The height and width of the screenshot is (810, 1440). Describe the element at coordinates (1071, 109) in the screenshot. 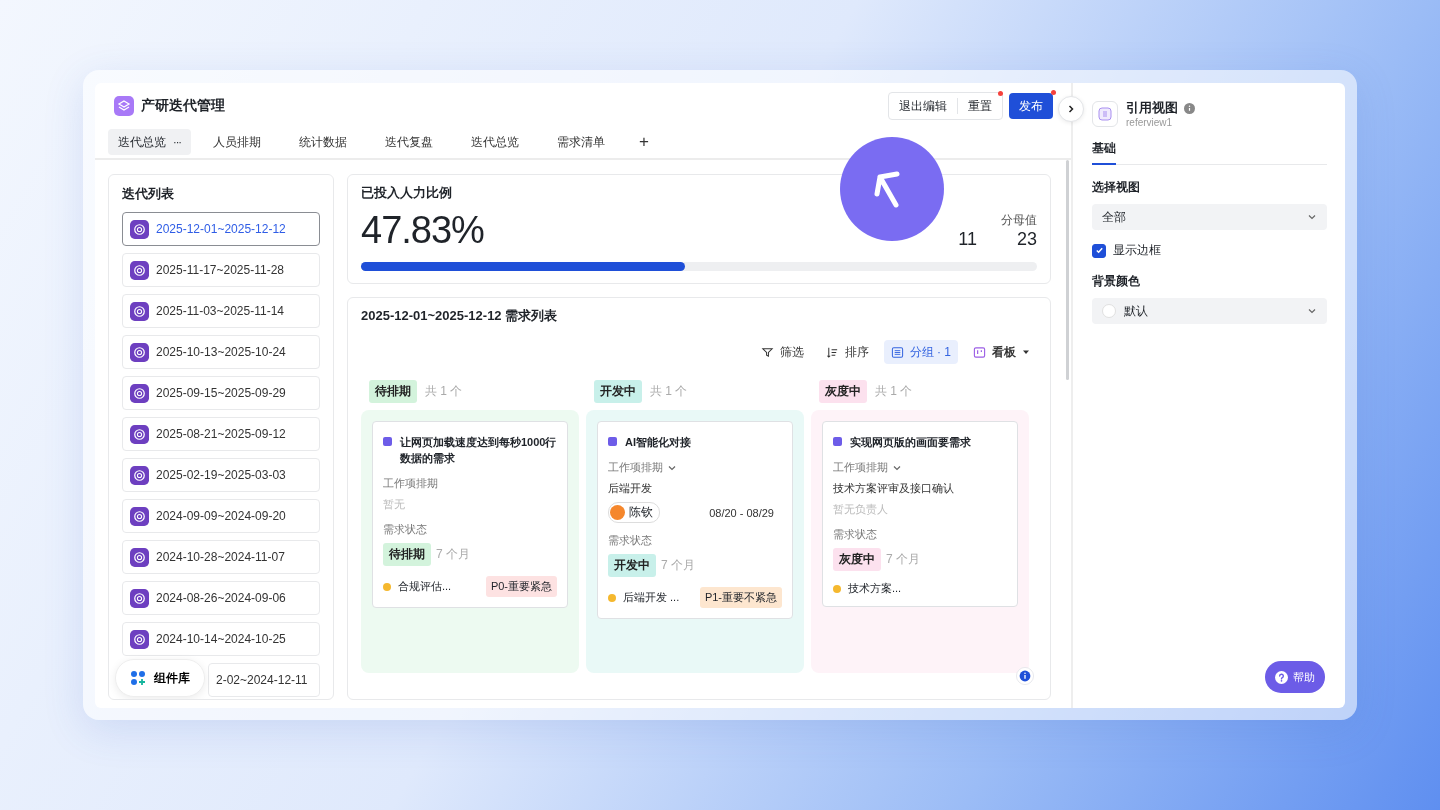

I see `chevron-right-icon` at that location.